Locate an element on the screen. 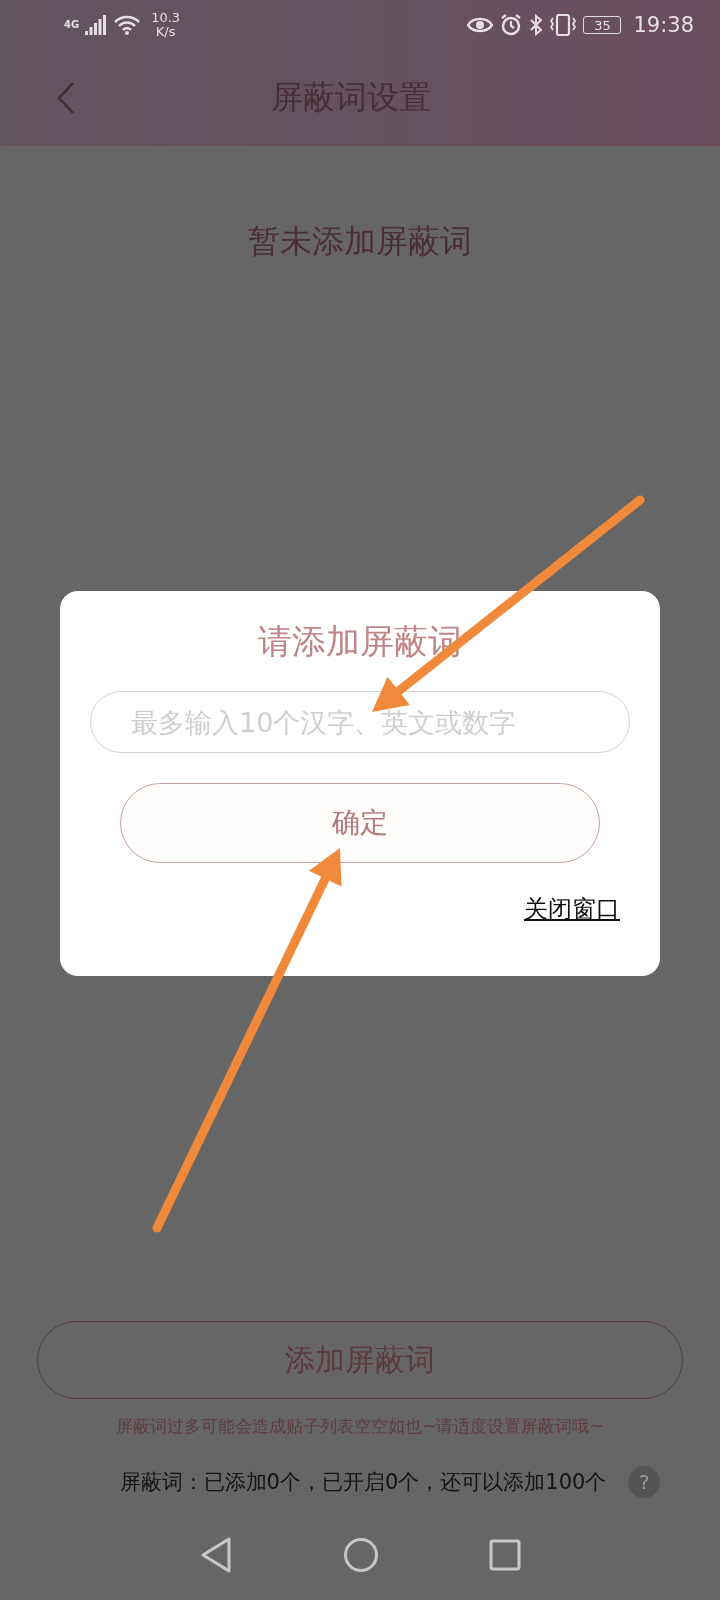 This screenshot has width=720, height=1600. confirm-button: 确定 is located at coordinates (360, 823).